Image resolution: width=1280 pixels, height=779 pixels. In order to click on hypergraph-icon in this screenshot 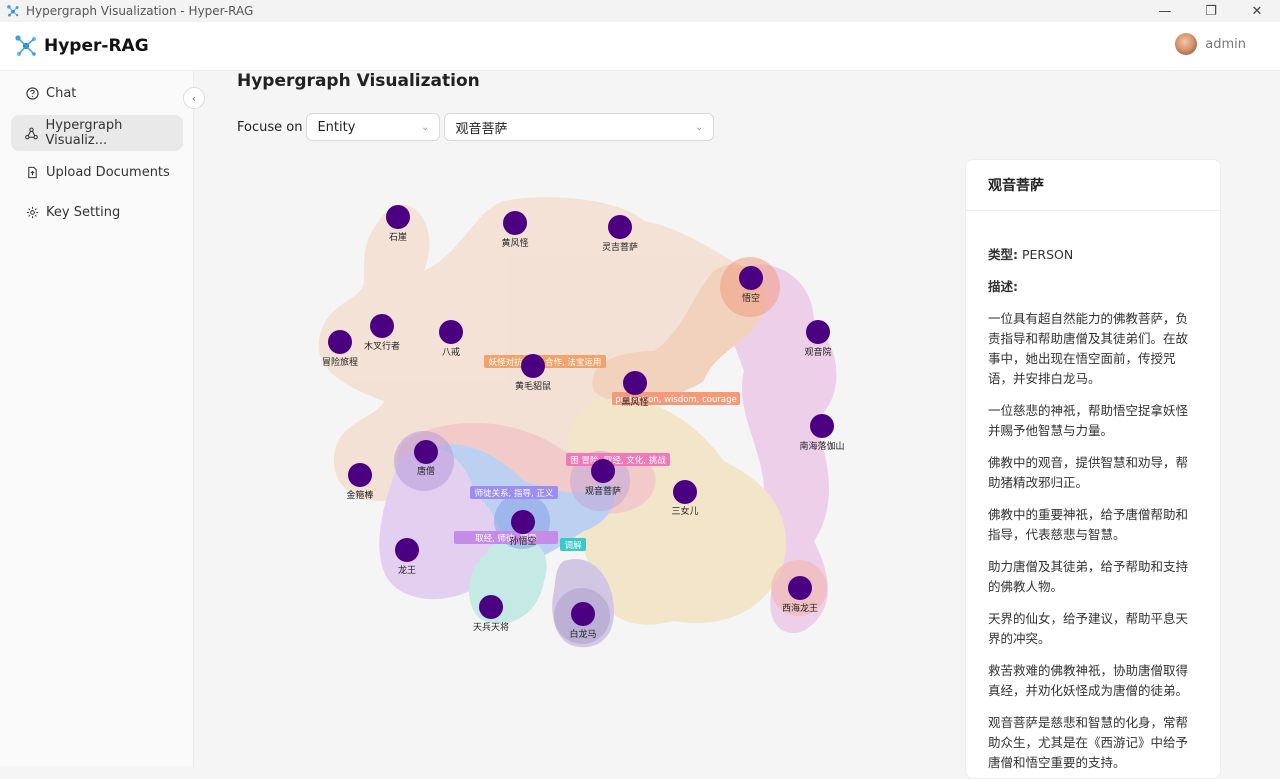, I will do `click(32, 133)`.